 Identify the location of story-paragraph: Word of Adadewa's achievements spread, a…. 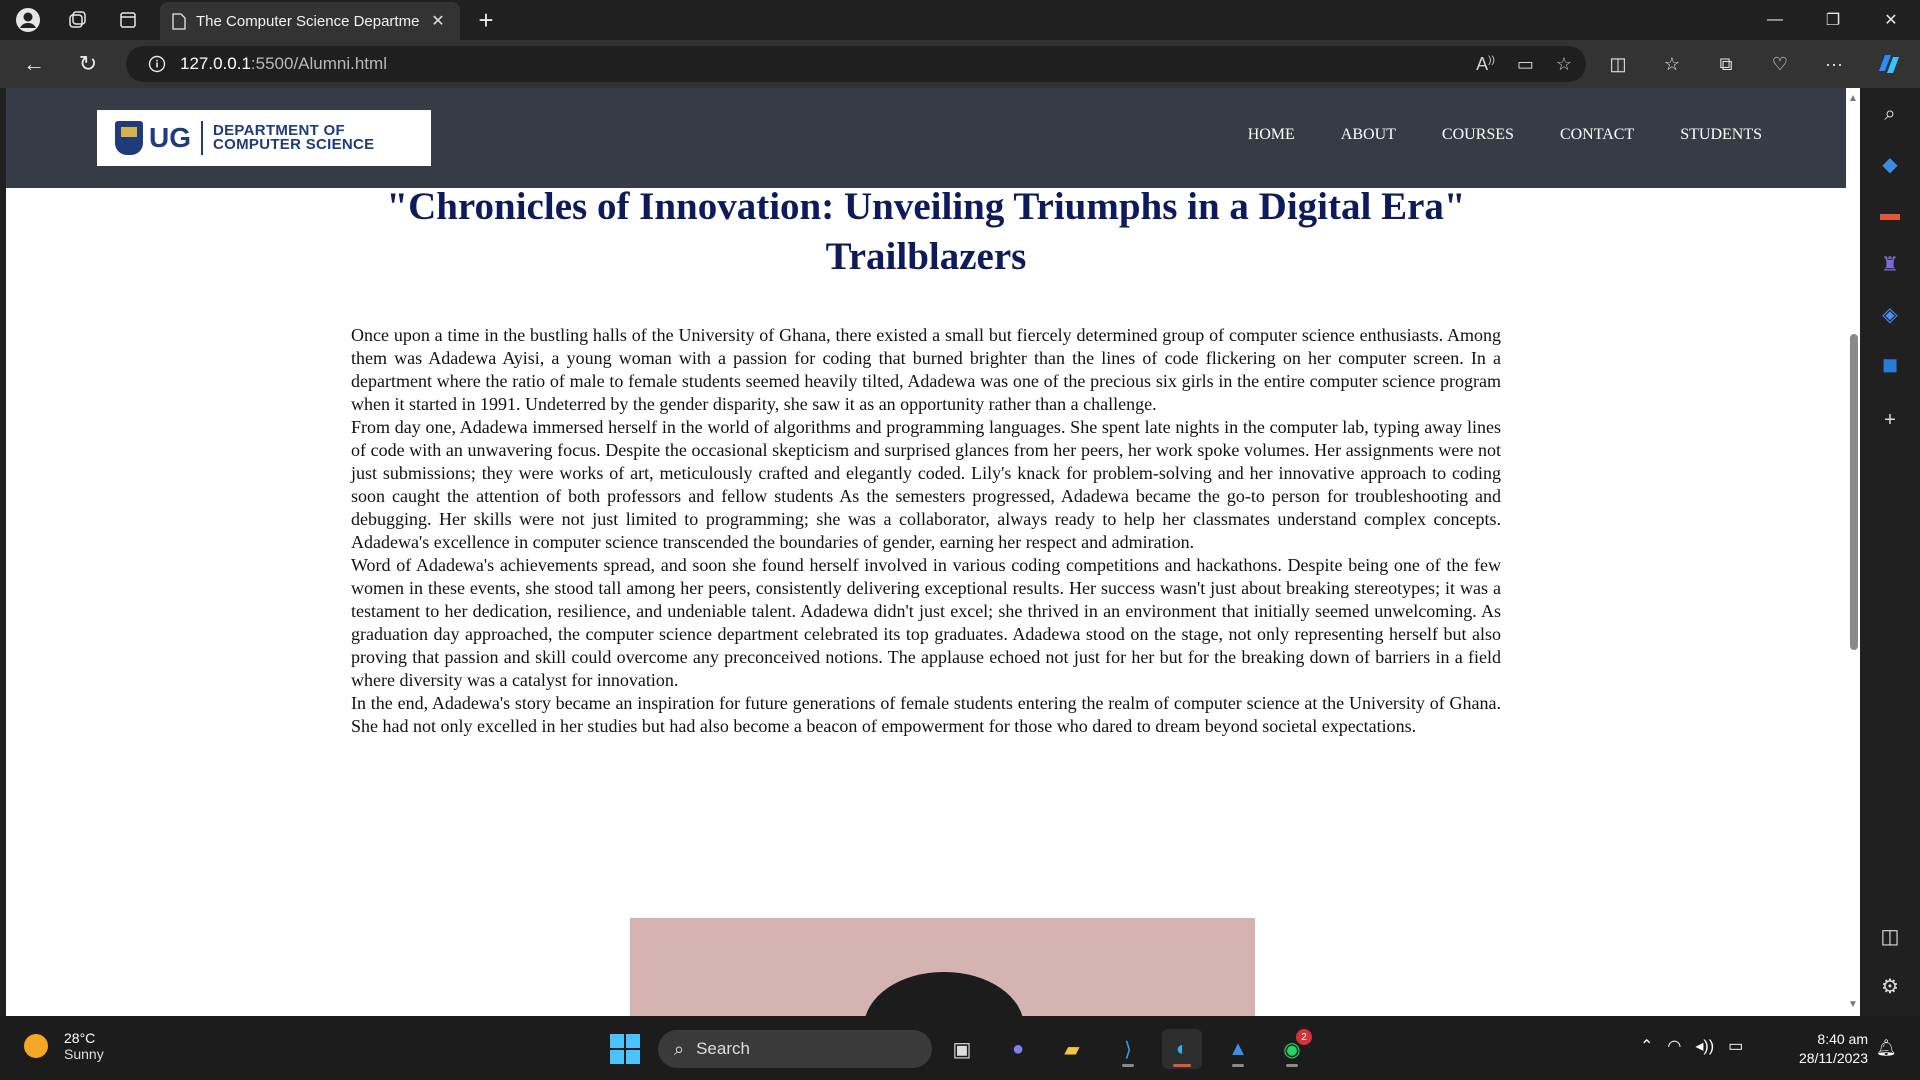
(926, 622).